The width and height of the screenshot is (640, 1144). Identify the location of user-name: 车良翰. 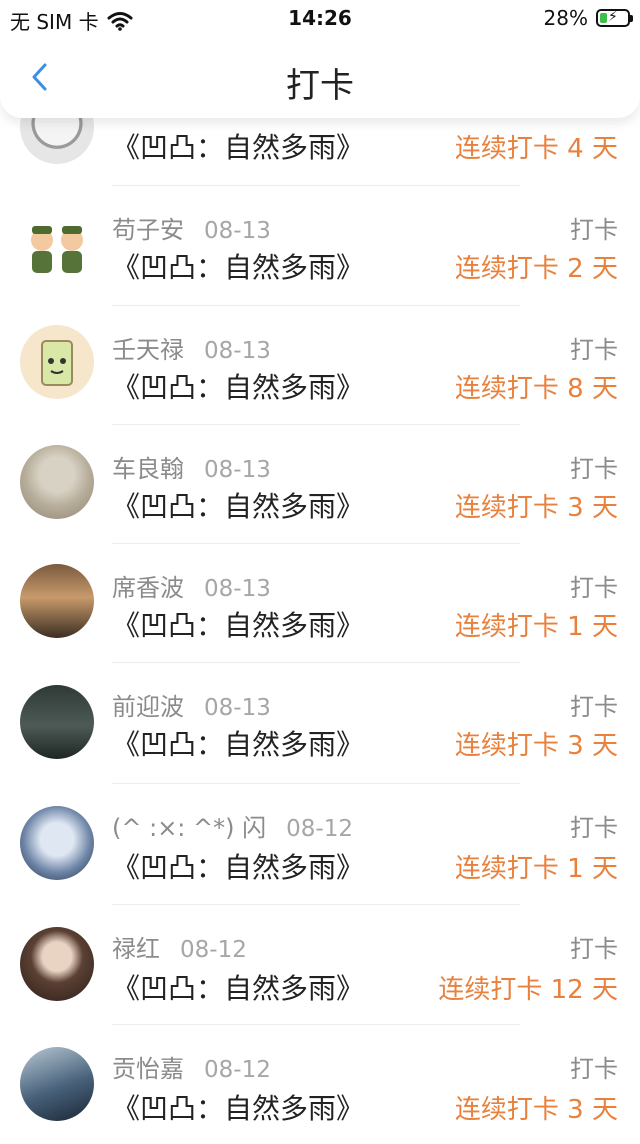
(148, 469).